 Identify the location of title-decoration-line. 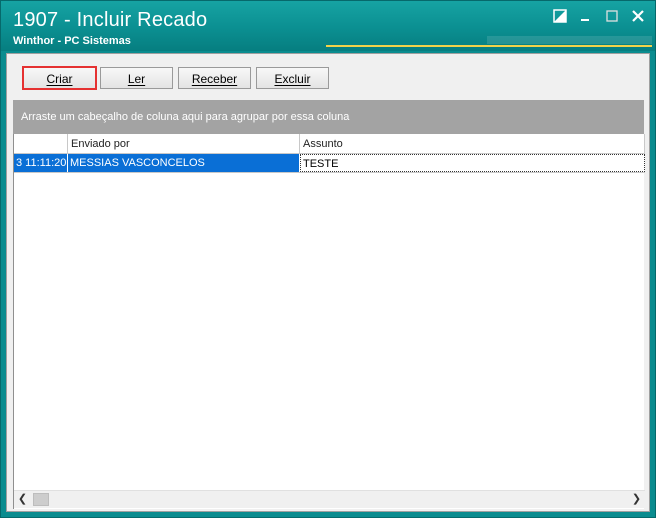
(489, 46).